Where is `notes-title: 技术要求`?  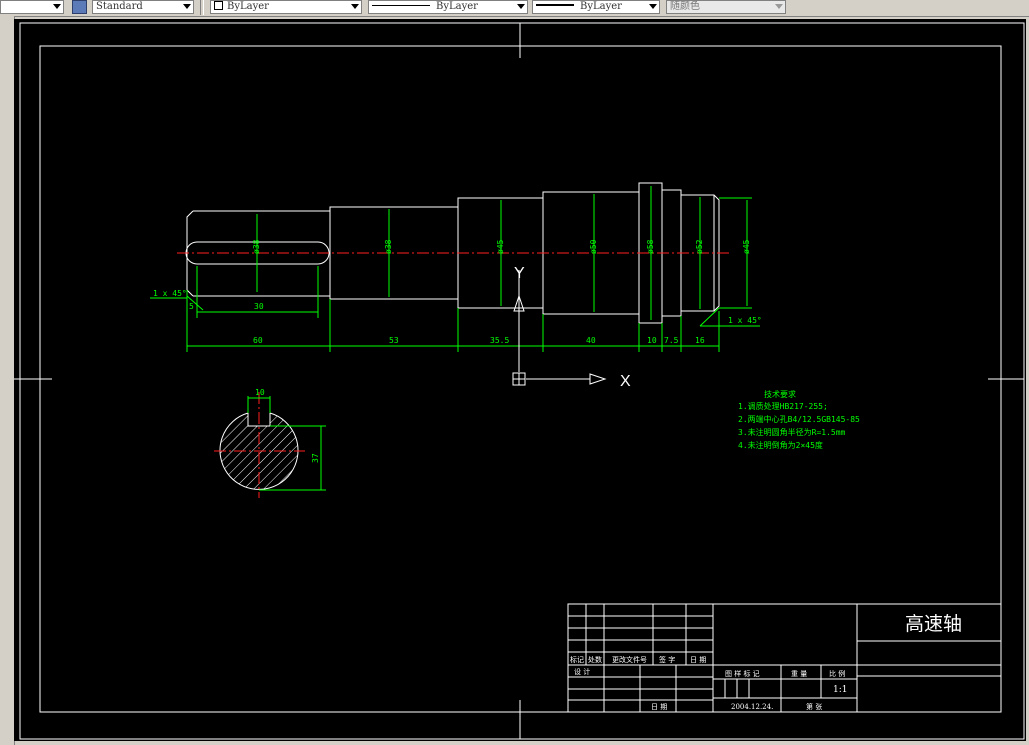 notes-title: 技术要求 is located at coordinates (780, 394).